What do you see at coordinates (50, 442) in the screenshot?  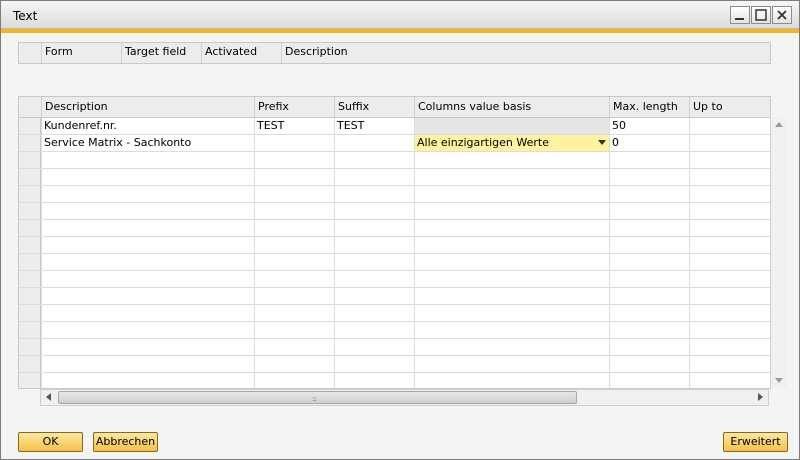 I see `ok-button: OK` at bounding box center [50, 442].